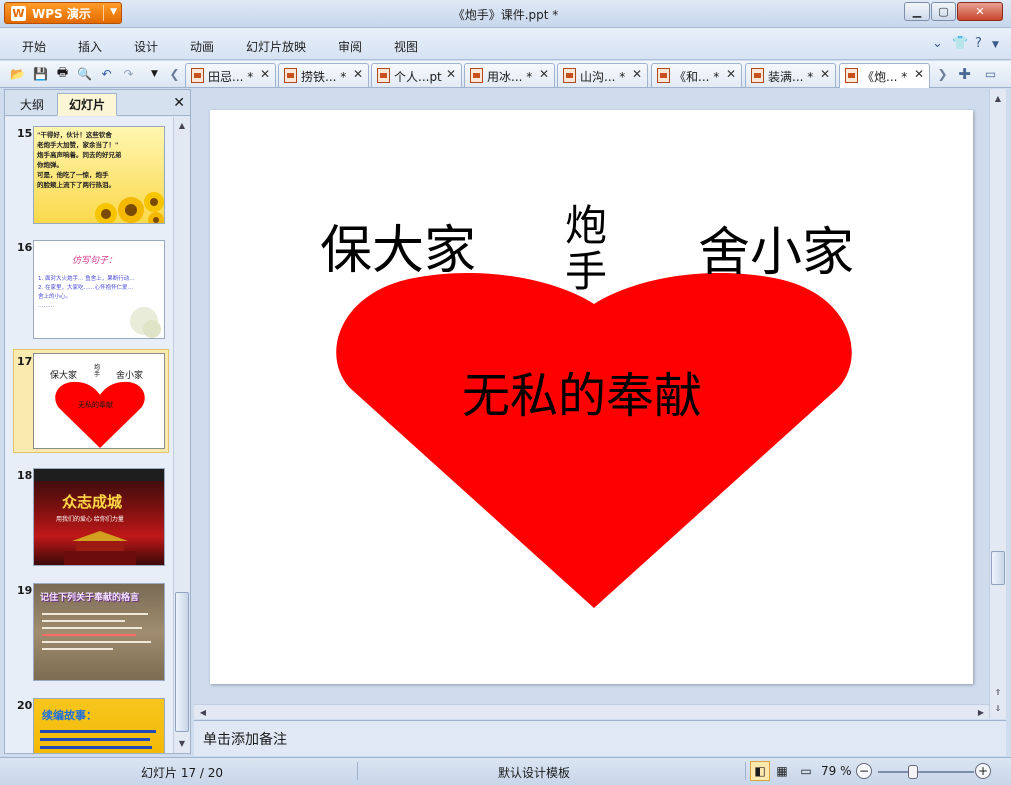  Describe the element at coordinates (146, 46) in the screenshot. I see `menu-design: 设计` at that location.